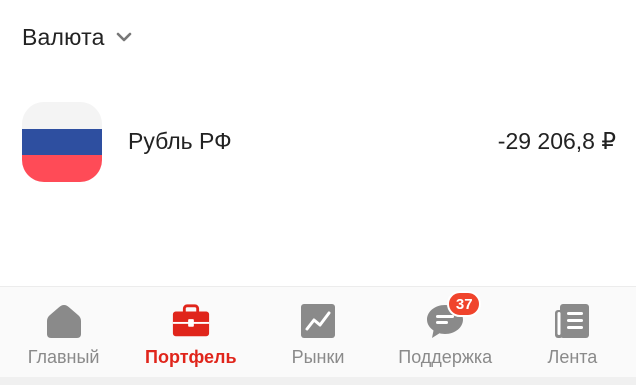 This screenshot has height=385, width=636. Describe the element at coordinates (318, 381) in the screenshot. I see `bottom-edge` at that location.